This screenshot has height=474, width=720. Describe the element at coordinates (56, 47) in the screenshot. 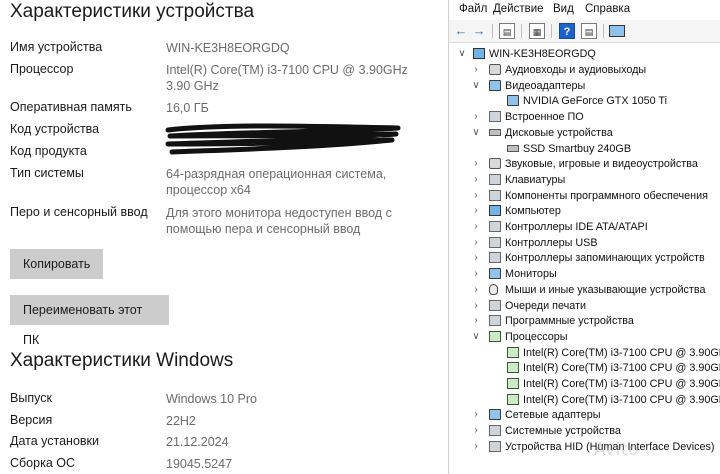

I see `device-name-label: Имя устройства` at that location.